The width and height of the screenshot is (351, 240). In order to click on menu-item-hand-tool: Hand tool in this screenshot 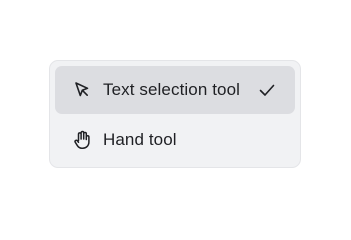, I will do `click(175, 140)`.